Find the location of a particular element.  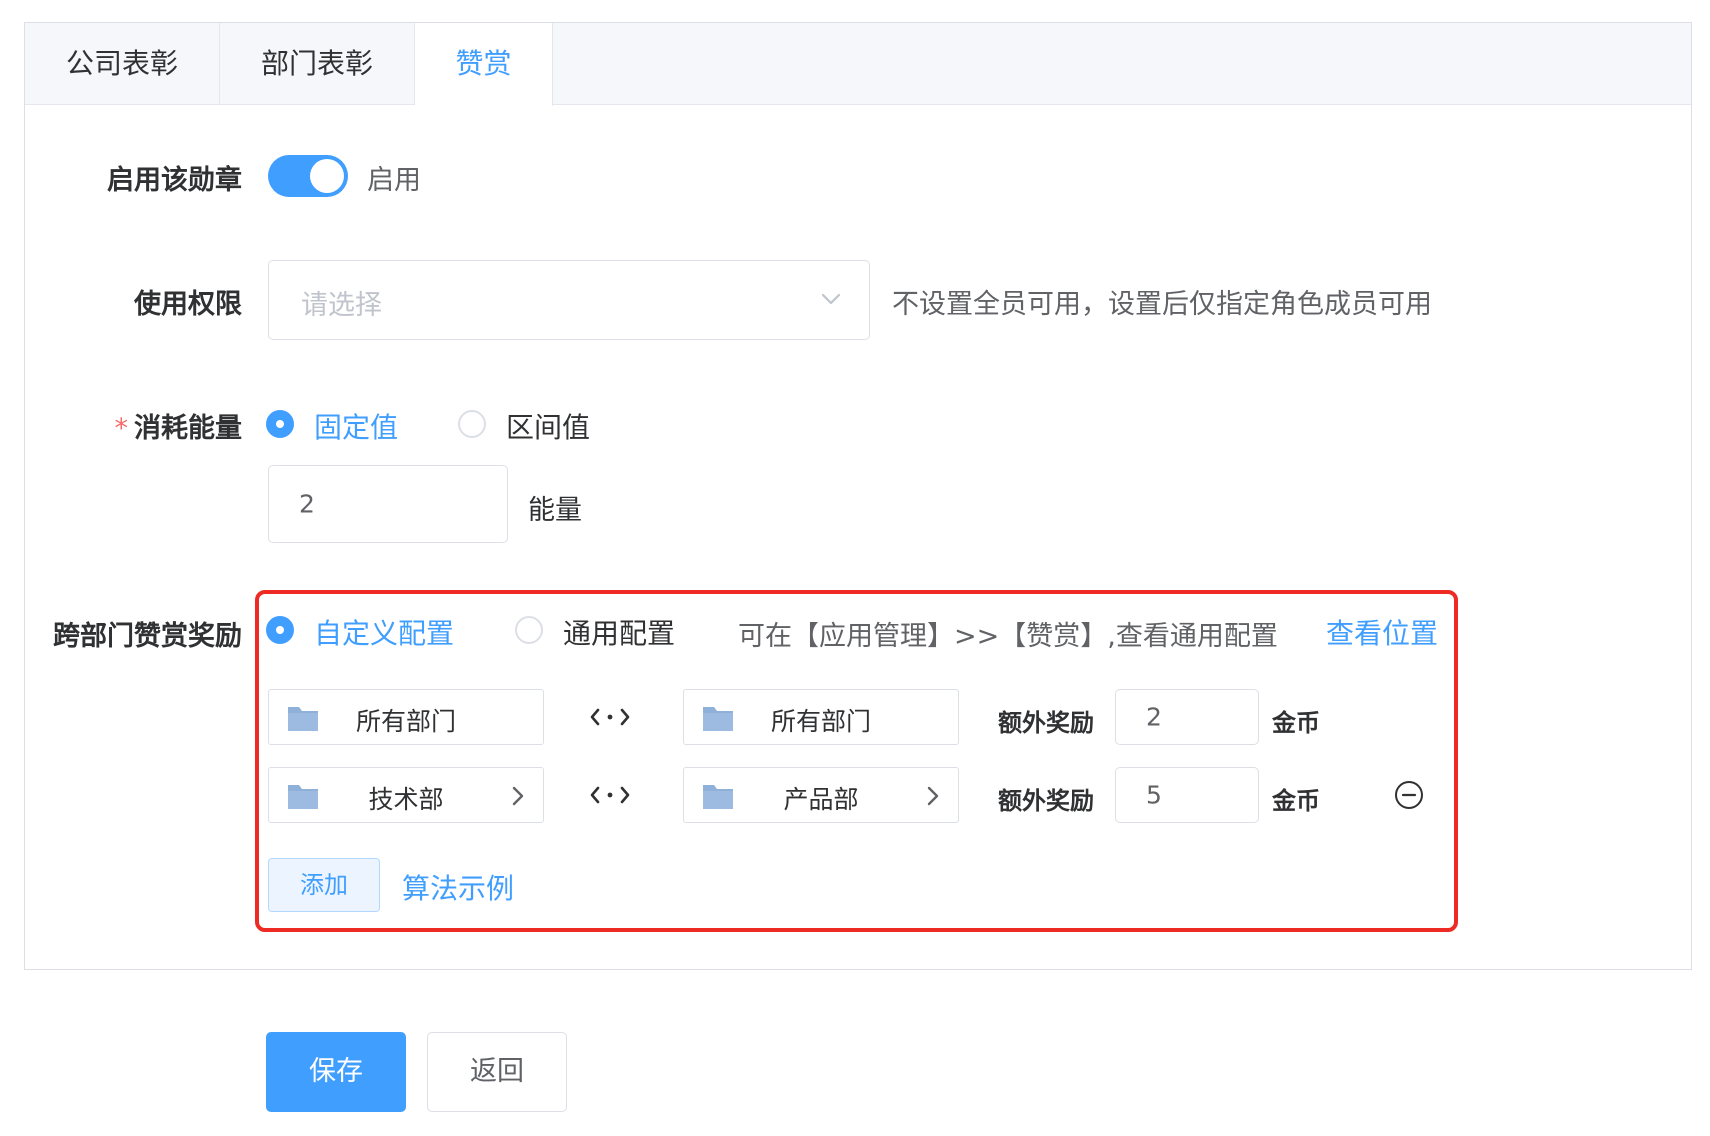

enable-switch-text: 启用 is located at coordinates (394, 180).